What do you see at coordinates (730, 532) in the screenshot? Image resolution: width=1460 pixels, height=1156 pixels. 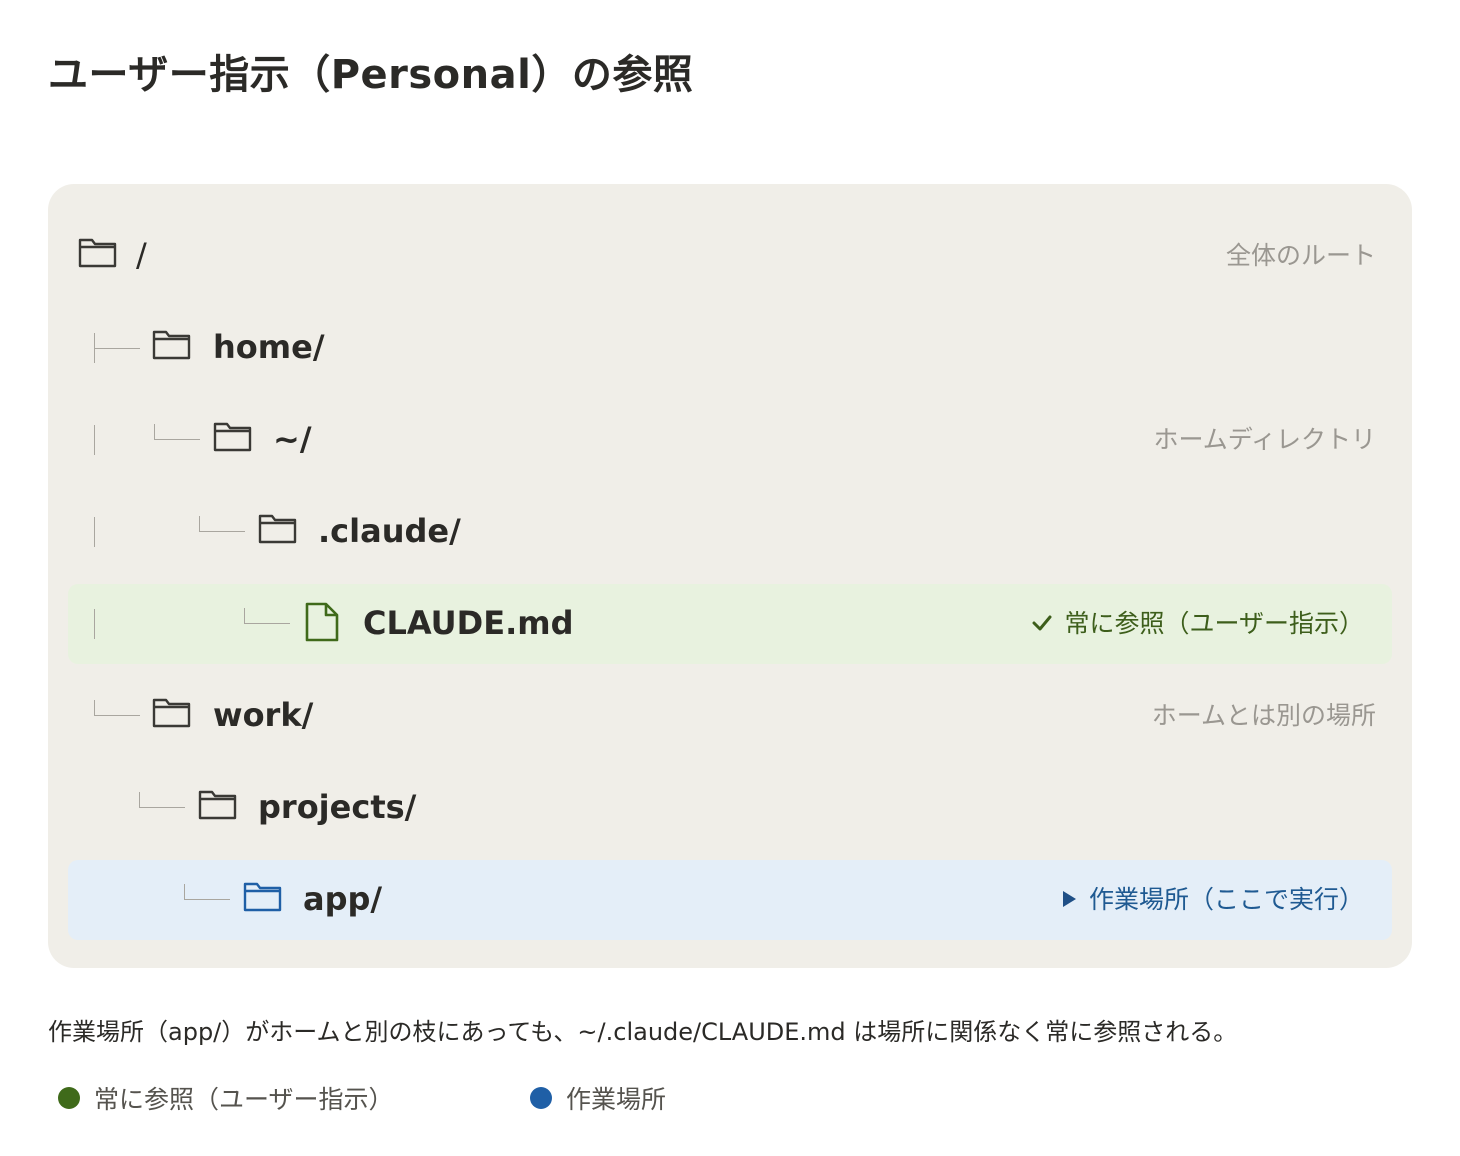 I see `tree-row-claude-dir: .claude/` at bounding box center [730, 532].